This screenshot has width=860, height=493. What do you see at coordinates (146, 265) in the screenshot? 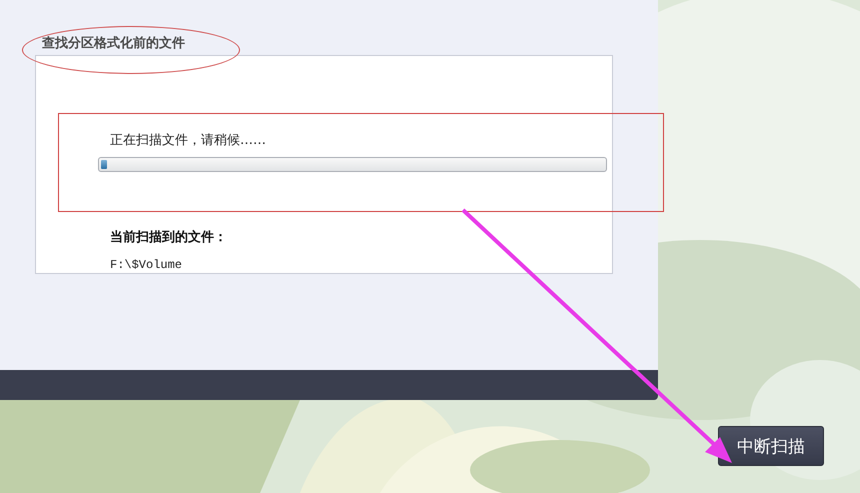
I see `current-file-path: F:\$Volume` at bounding box center [146, 265].